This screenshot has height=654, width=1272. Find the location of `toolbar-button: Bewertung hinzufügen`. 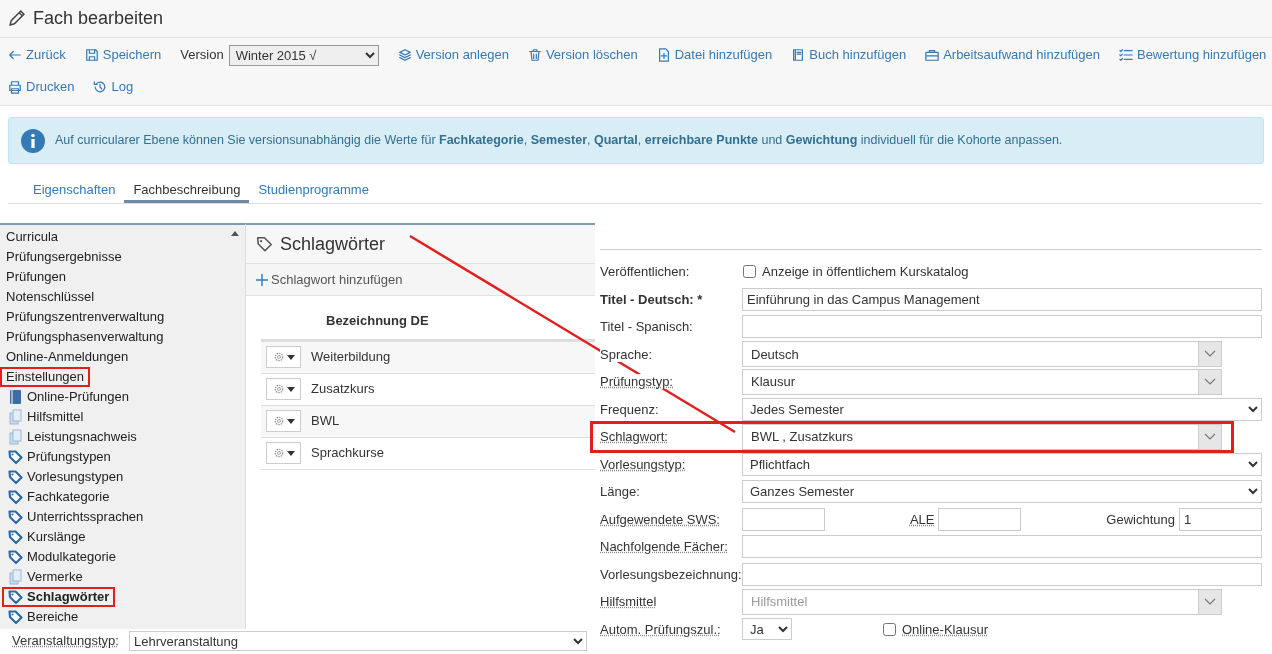

toolbar-button: Bewertung hinzufügen is located at coordinates (1192, 55).